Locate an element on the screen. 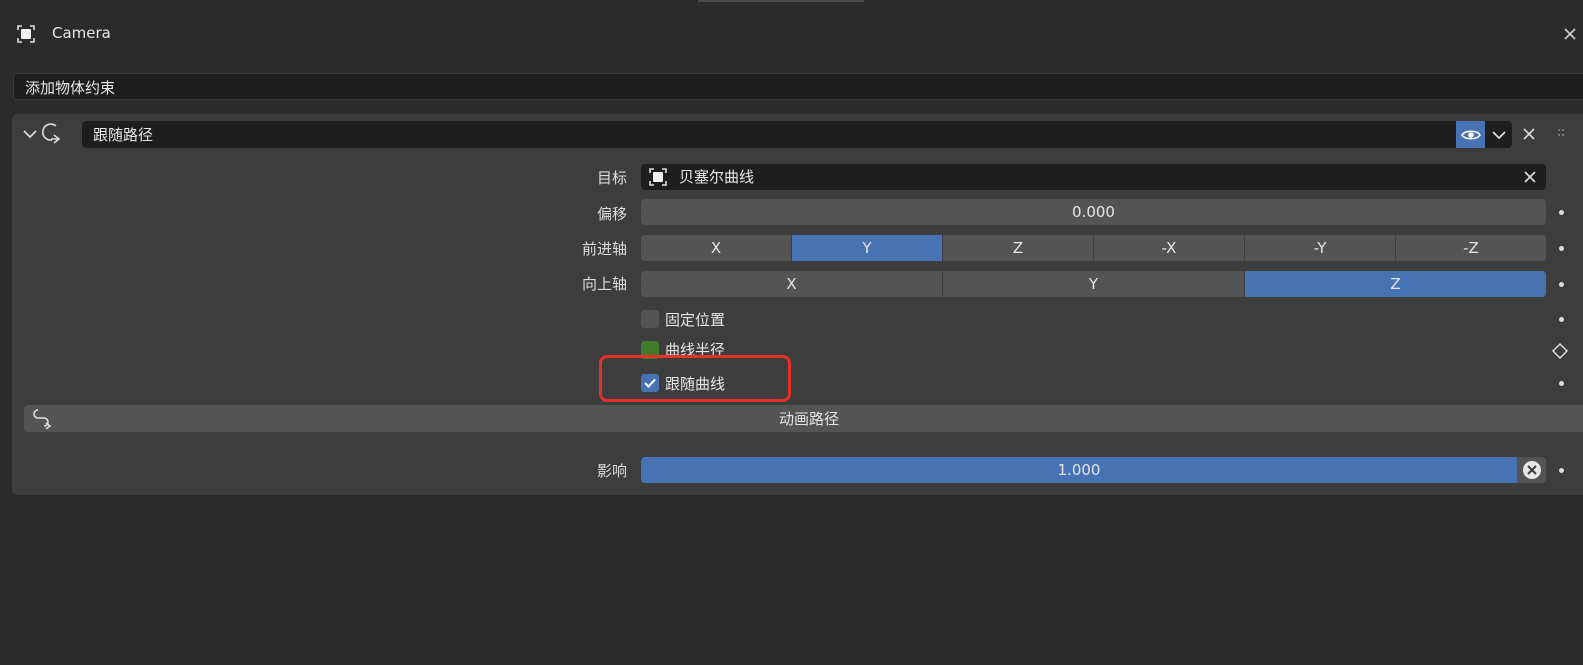  follow-curve-keyframe-dot is located at coordinates (1561, 383).